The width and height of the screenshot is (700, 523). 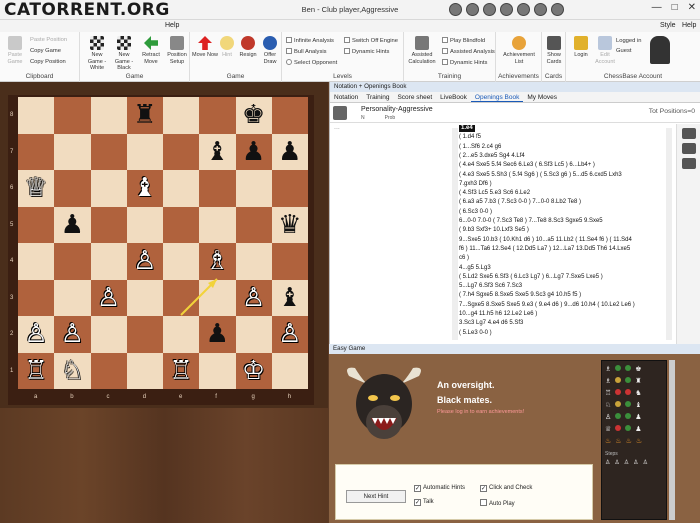 What do you see at coordinates (470, 137) in the screenshot?
I see `book-line: ( 1.d4 f5` at bounding box center [470, 137].